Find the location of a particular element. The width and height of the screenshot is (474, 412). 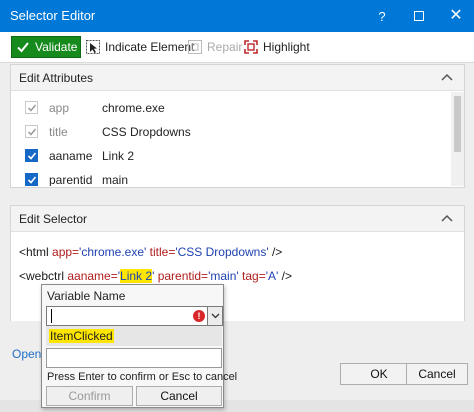

maximize-icon is located at coordinates (419, 16).